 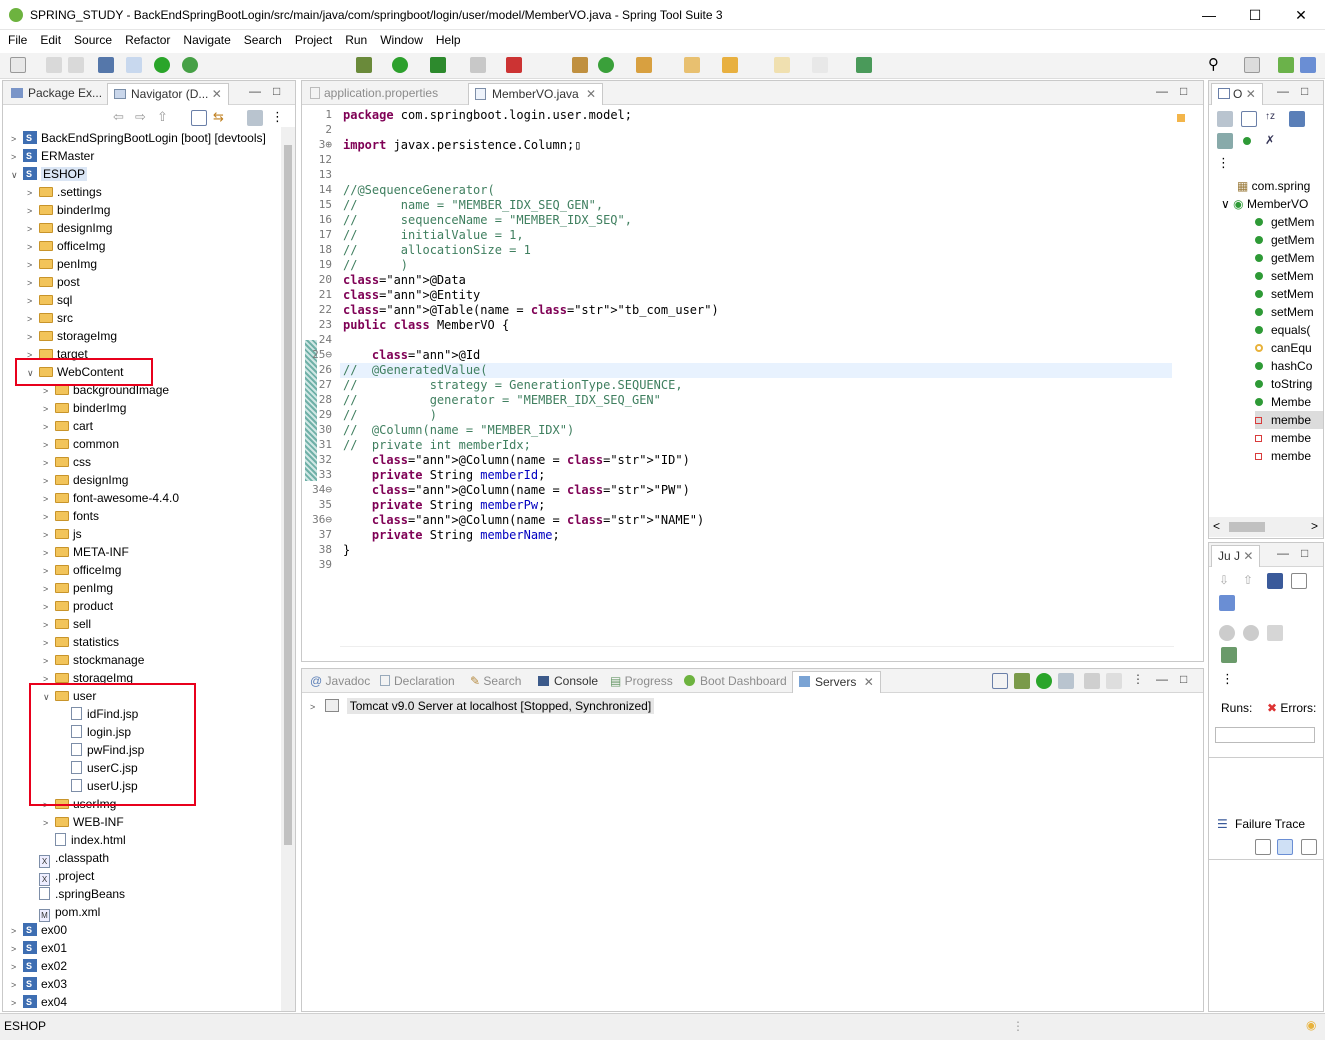 I want to click on tab-junit: Ju J ✕, so click(x=1236, y=556).